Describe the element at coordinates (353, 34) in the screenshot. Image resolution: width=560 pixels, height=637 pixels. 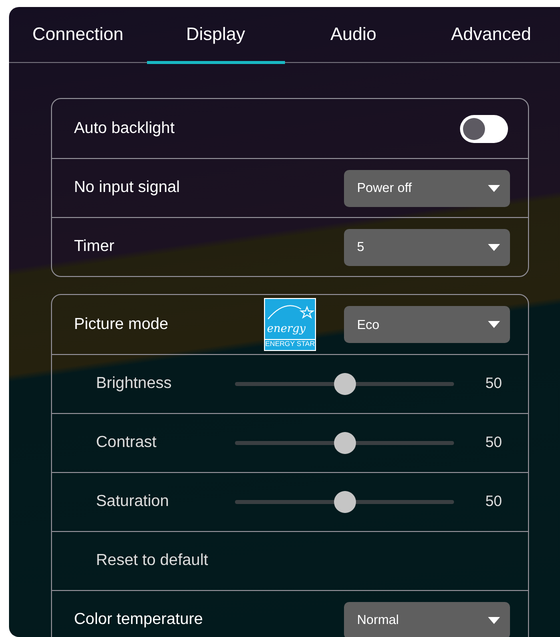
I see `tab: Audio` at that location.